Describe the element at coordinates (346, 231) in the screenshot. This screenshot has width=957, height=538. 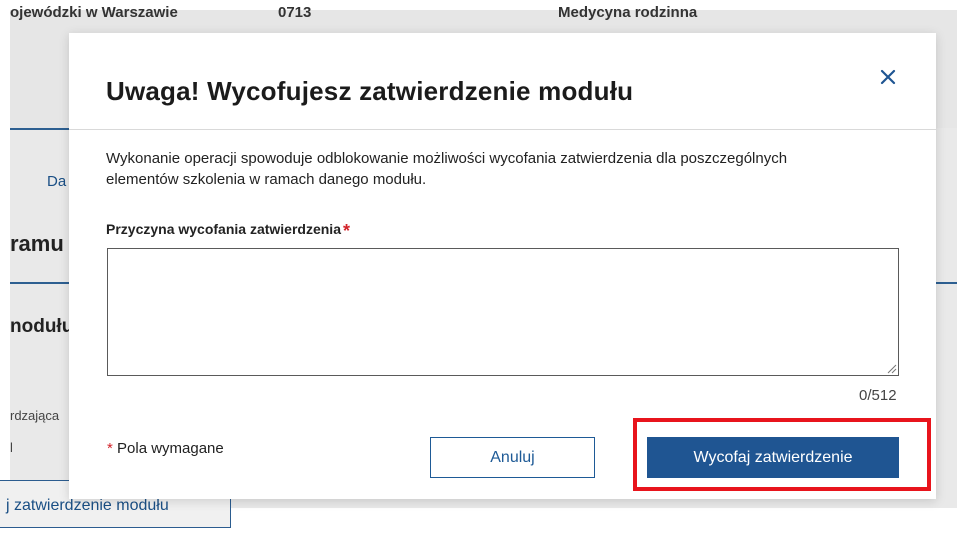
I see `required-star: *` at that location.